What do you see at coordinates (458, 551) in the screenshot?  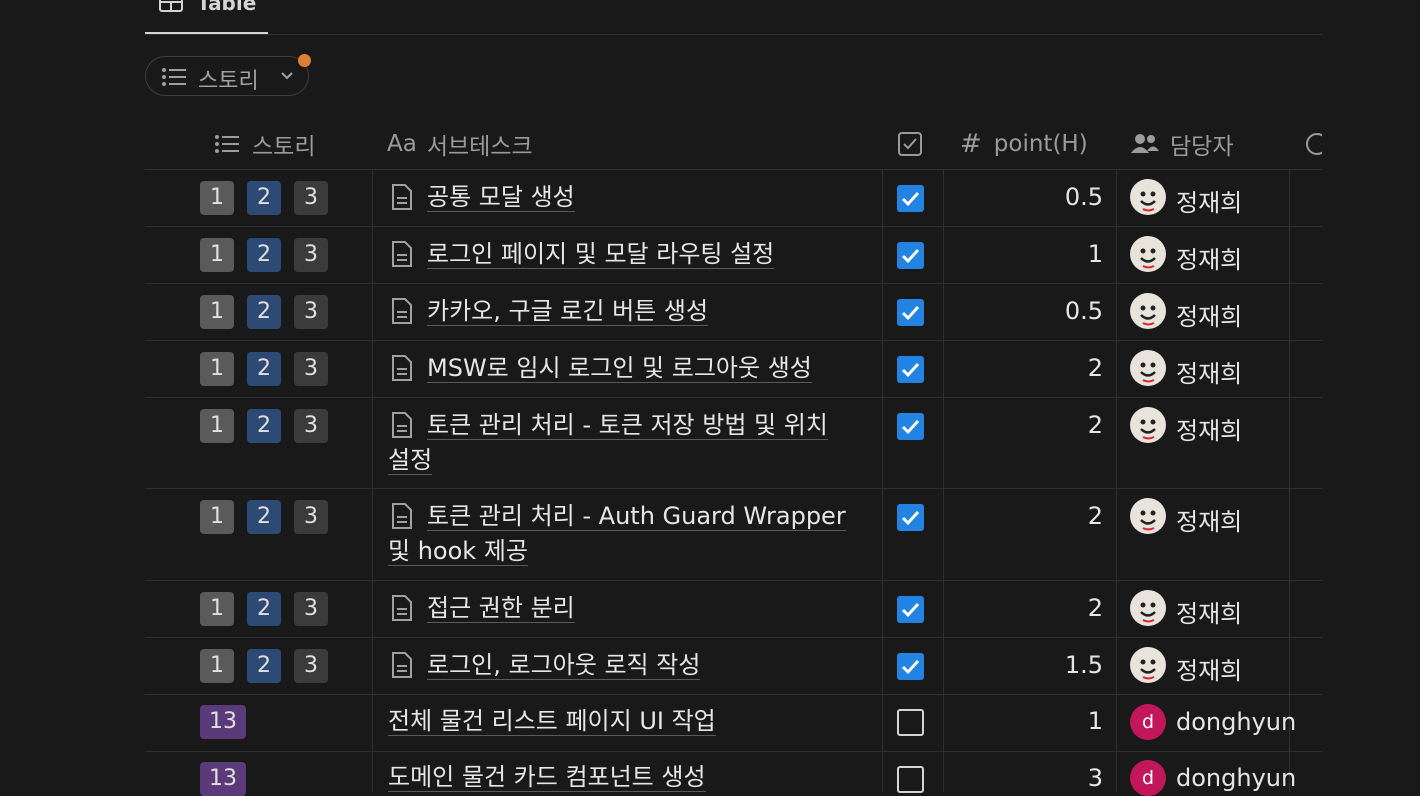 I see `subtask-title-continued: 및 hook 제공` at bounding box center [458, 551].